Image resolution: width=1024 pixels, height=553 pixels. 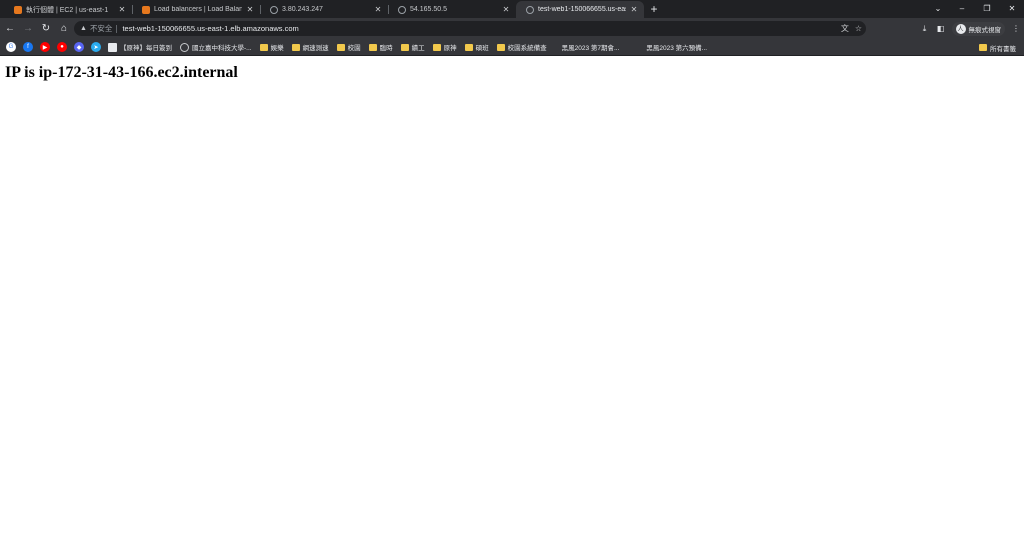 What do you see at coordinates (938, 8) in the screenshot?
I see `tab-search-icon: ⌄` at bounding box center [938, 8].